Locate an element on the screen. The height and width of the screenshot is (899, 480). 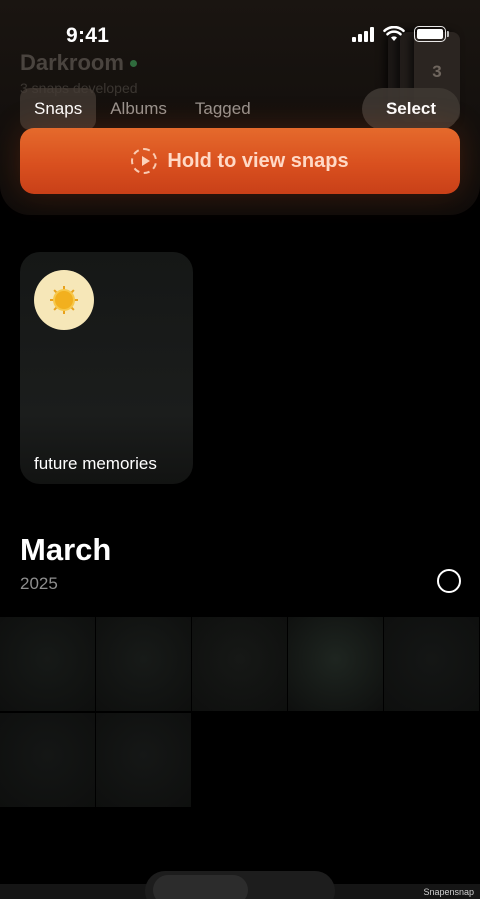
bottom-nav-pill is located at coordinates (240, 885).